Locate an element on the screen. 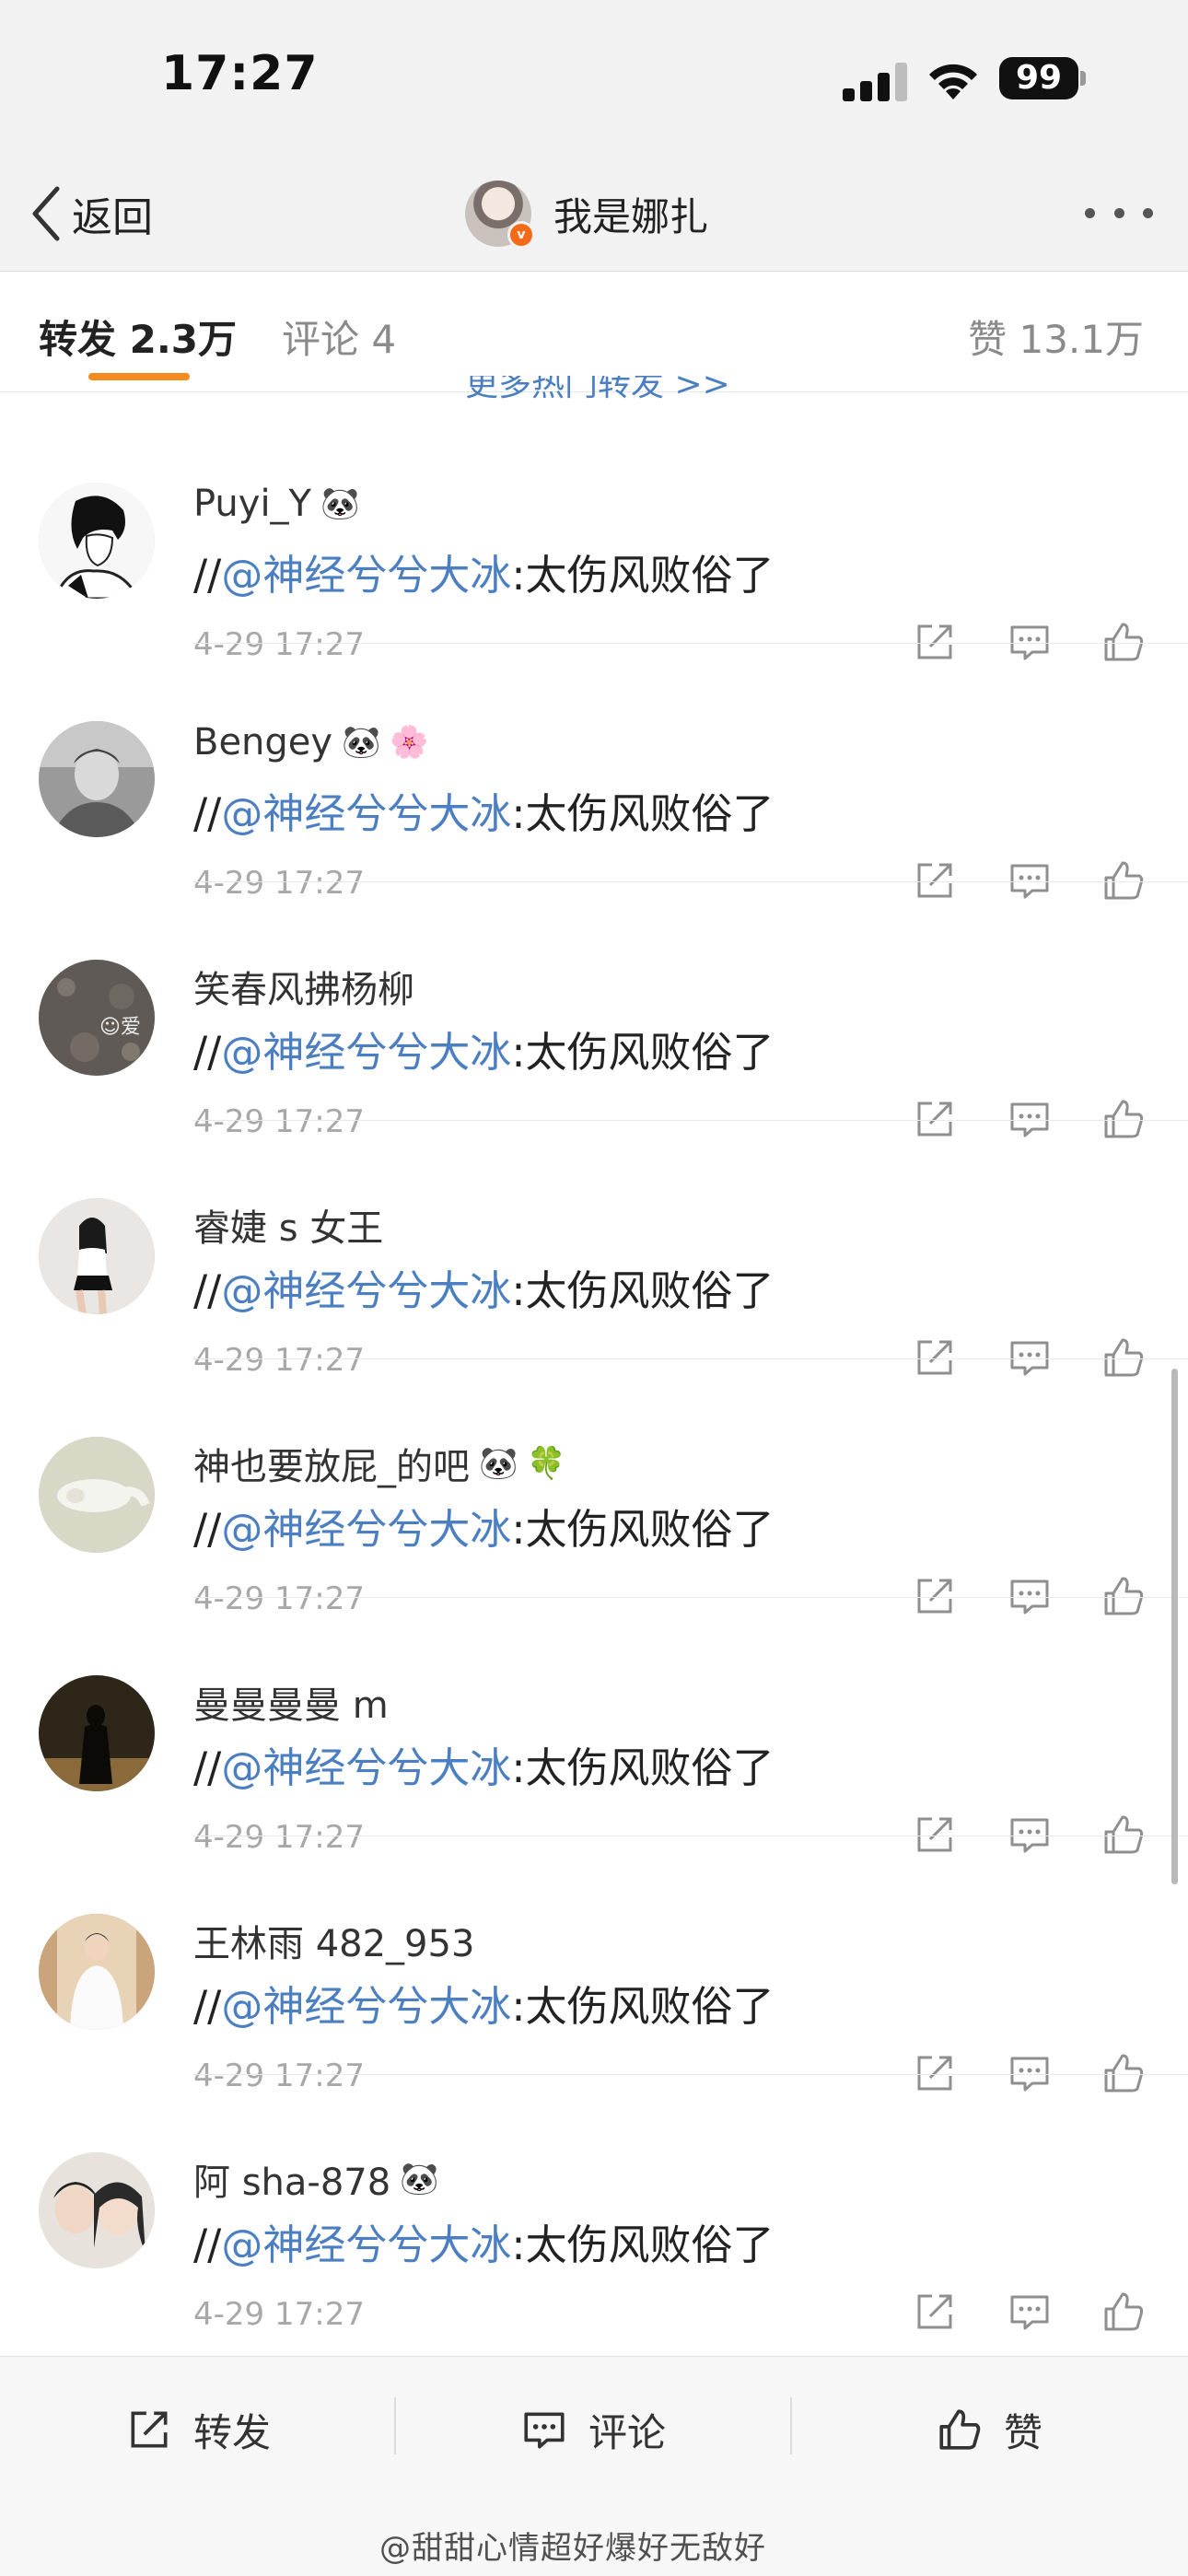  battery-level: 99 is located at coordinates (1038, 78).